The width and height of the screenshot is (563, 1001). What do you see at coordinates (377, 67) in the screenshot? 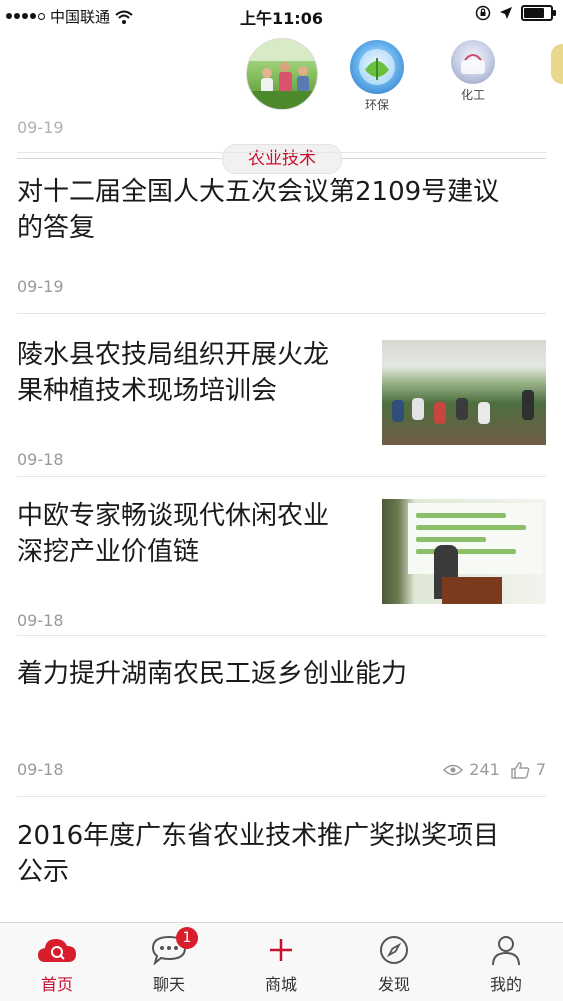
I see `environment-globe-icon` at bounding box center [377, 67].